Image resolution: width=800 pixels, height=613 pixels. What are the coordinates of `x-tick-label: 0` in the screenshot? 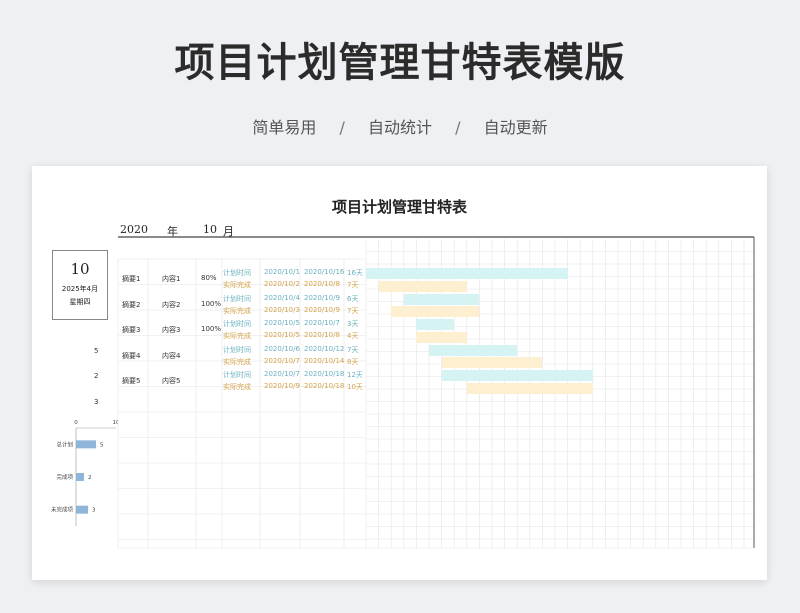 It's located at (76, 423).